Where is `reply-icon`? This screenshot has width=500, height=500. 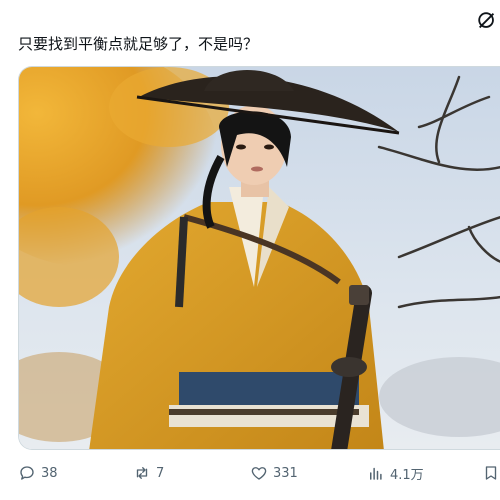 reply-icon is located at coordinates (27, 473).